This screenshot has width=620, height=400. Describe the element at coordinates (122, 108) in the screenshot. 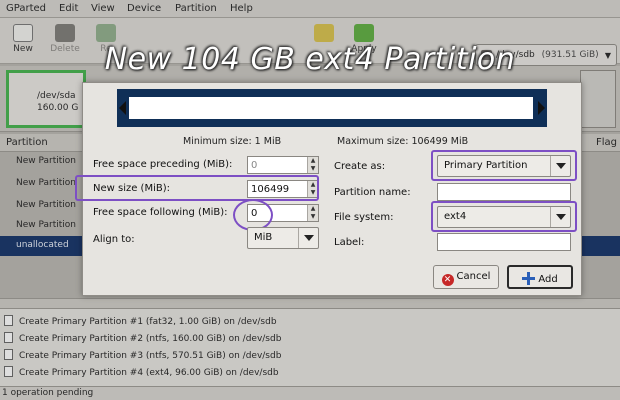

I see `resize-handle-left-icon` at that location.